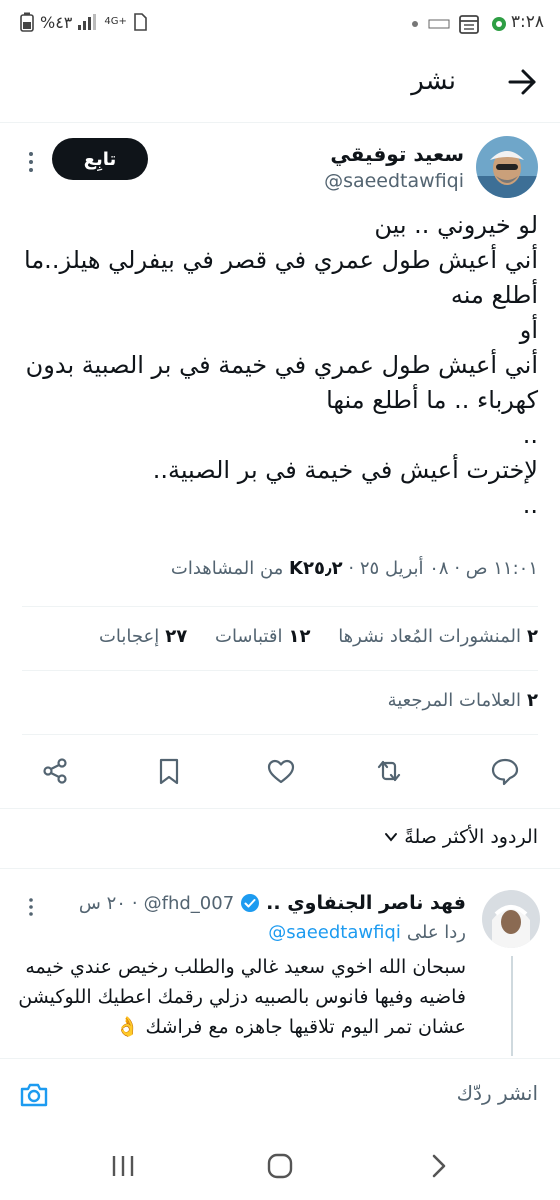 The height and width of the screenshot is (1200, 560). What do you see at coordinates (429, 636) in the screenshot?
I see `reposts-label: المنشورات المُعاد نشرها` at bounding box center [429, 636].